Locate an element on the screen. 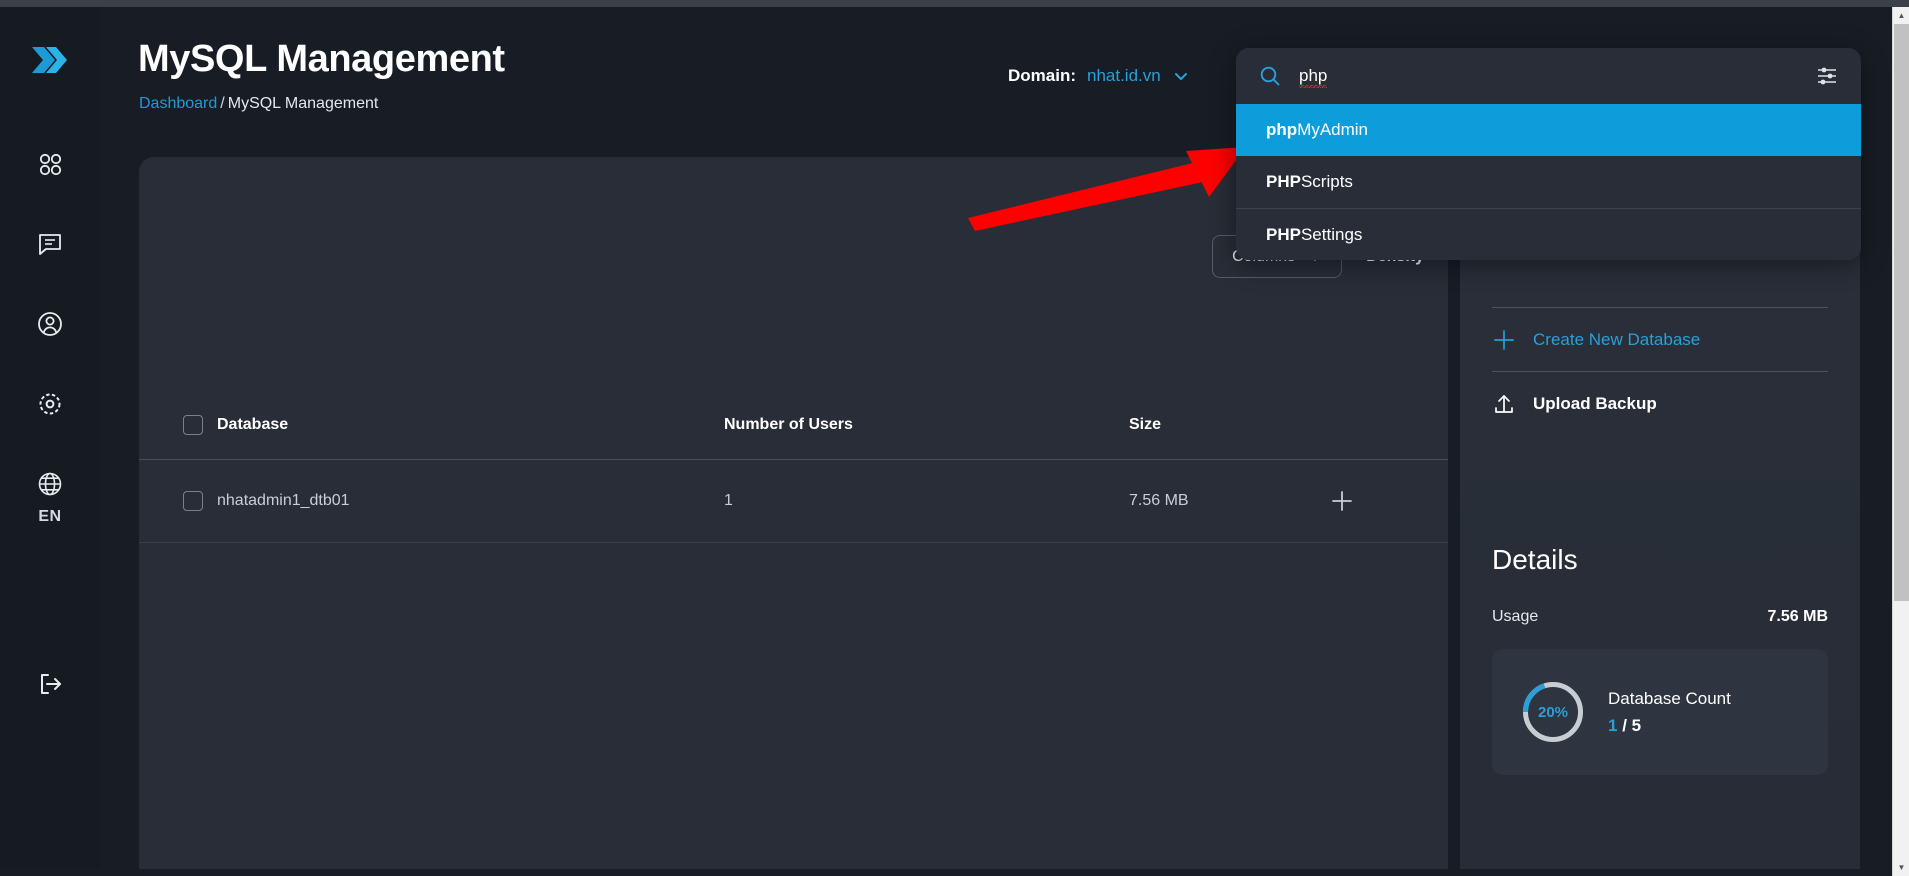  column-header-size: Size is located at coordinates (1229, 437).